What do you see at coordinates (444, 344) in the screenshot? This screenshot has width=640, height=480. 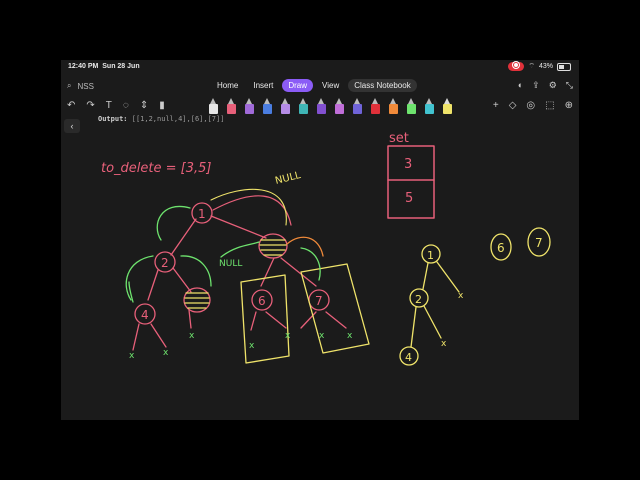 I see `result-null-2: x` at bounding box center [444, 344].